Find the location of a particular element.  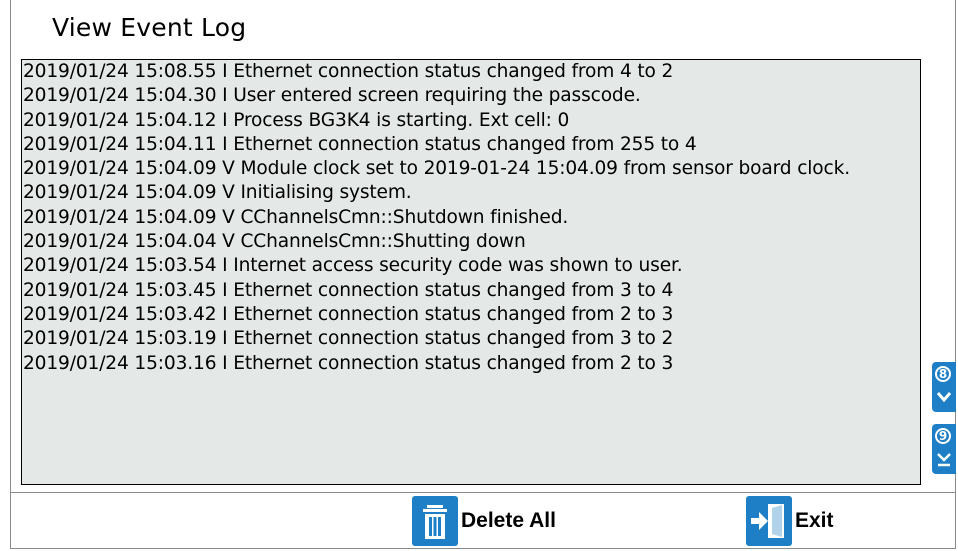

trash-icon is located at coordinates (435, 521).